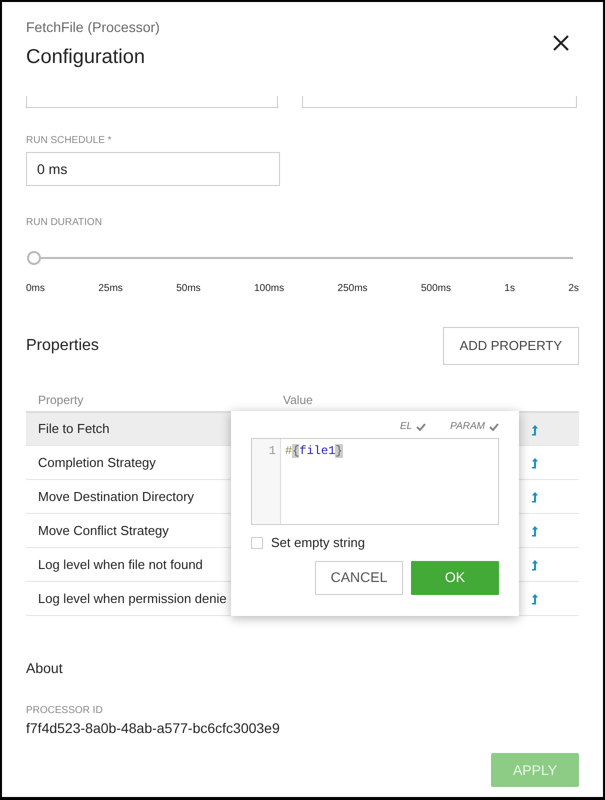 The width and height of the screenshot is (605, 800). What do you see at coordinates (97, 462) in the screenshot?
I see `property-name: Completion Strategy` at bounding box center [97, 462].